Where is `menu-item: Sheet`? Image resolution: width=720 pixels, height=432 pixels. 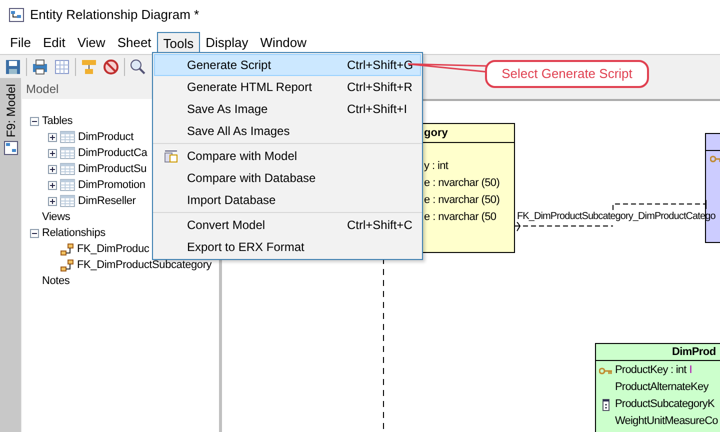 menu-item: Sheet is located at coordinates (134, 43).